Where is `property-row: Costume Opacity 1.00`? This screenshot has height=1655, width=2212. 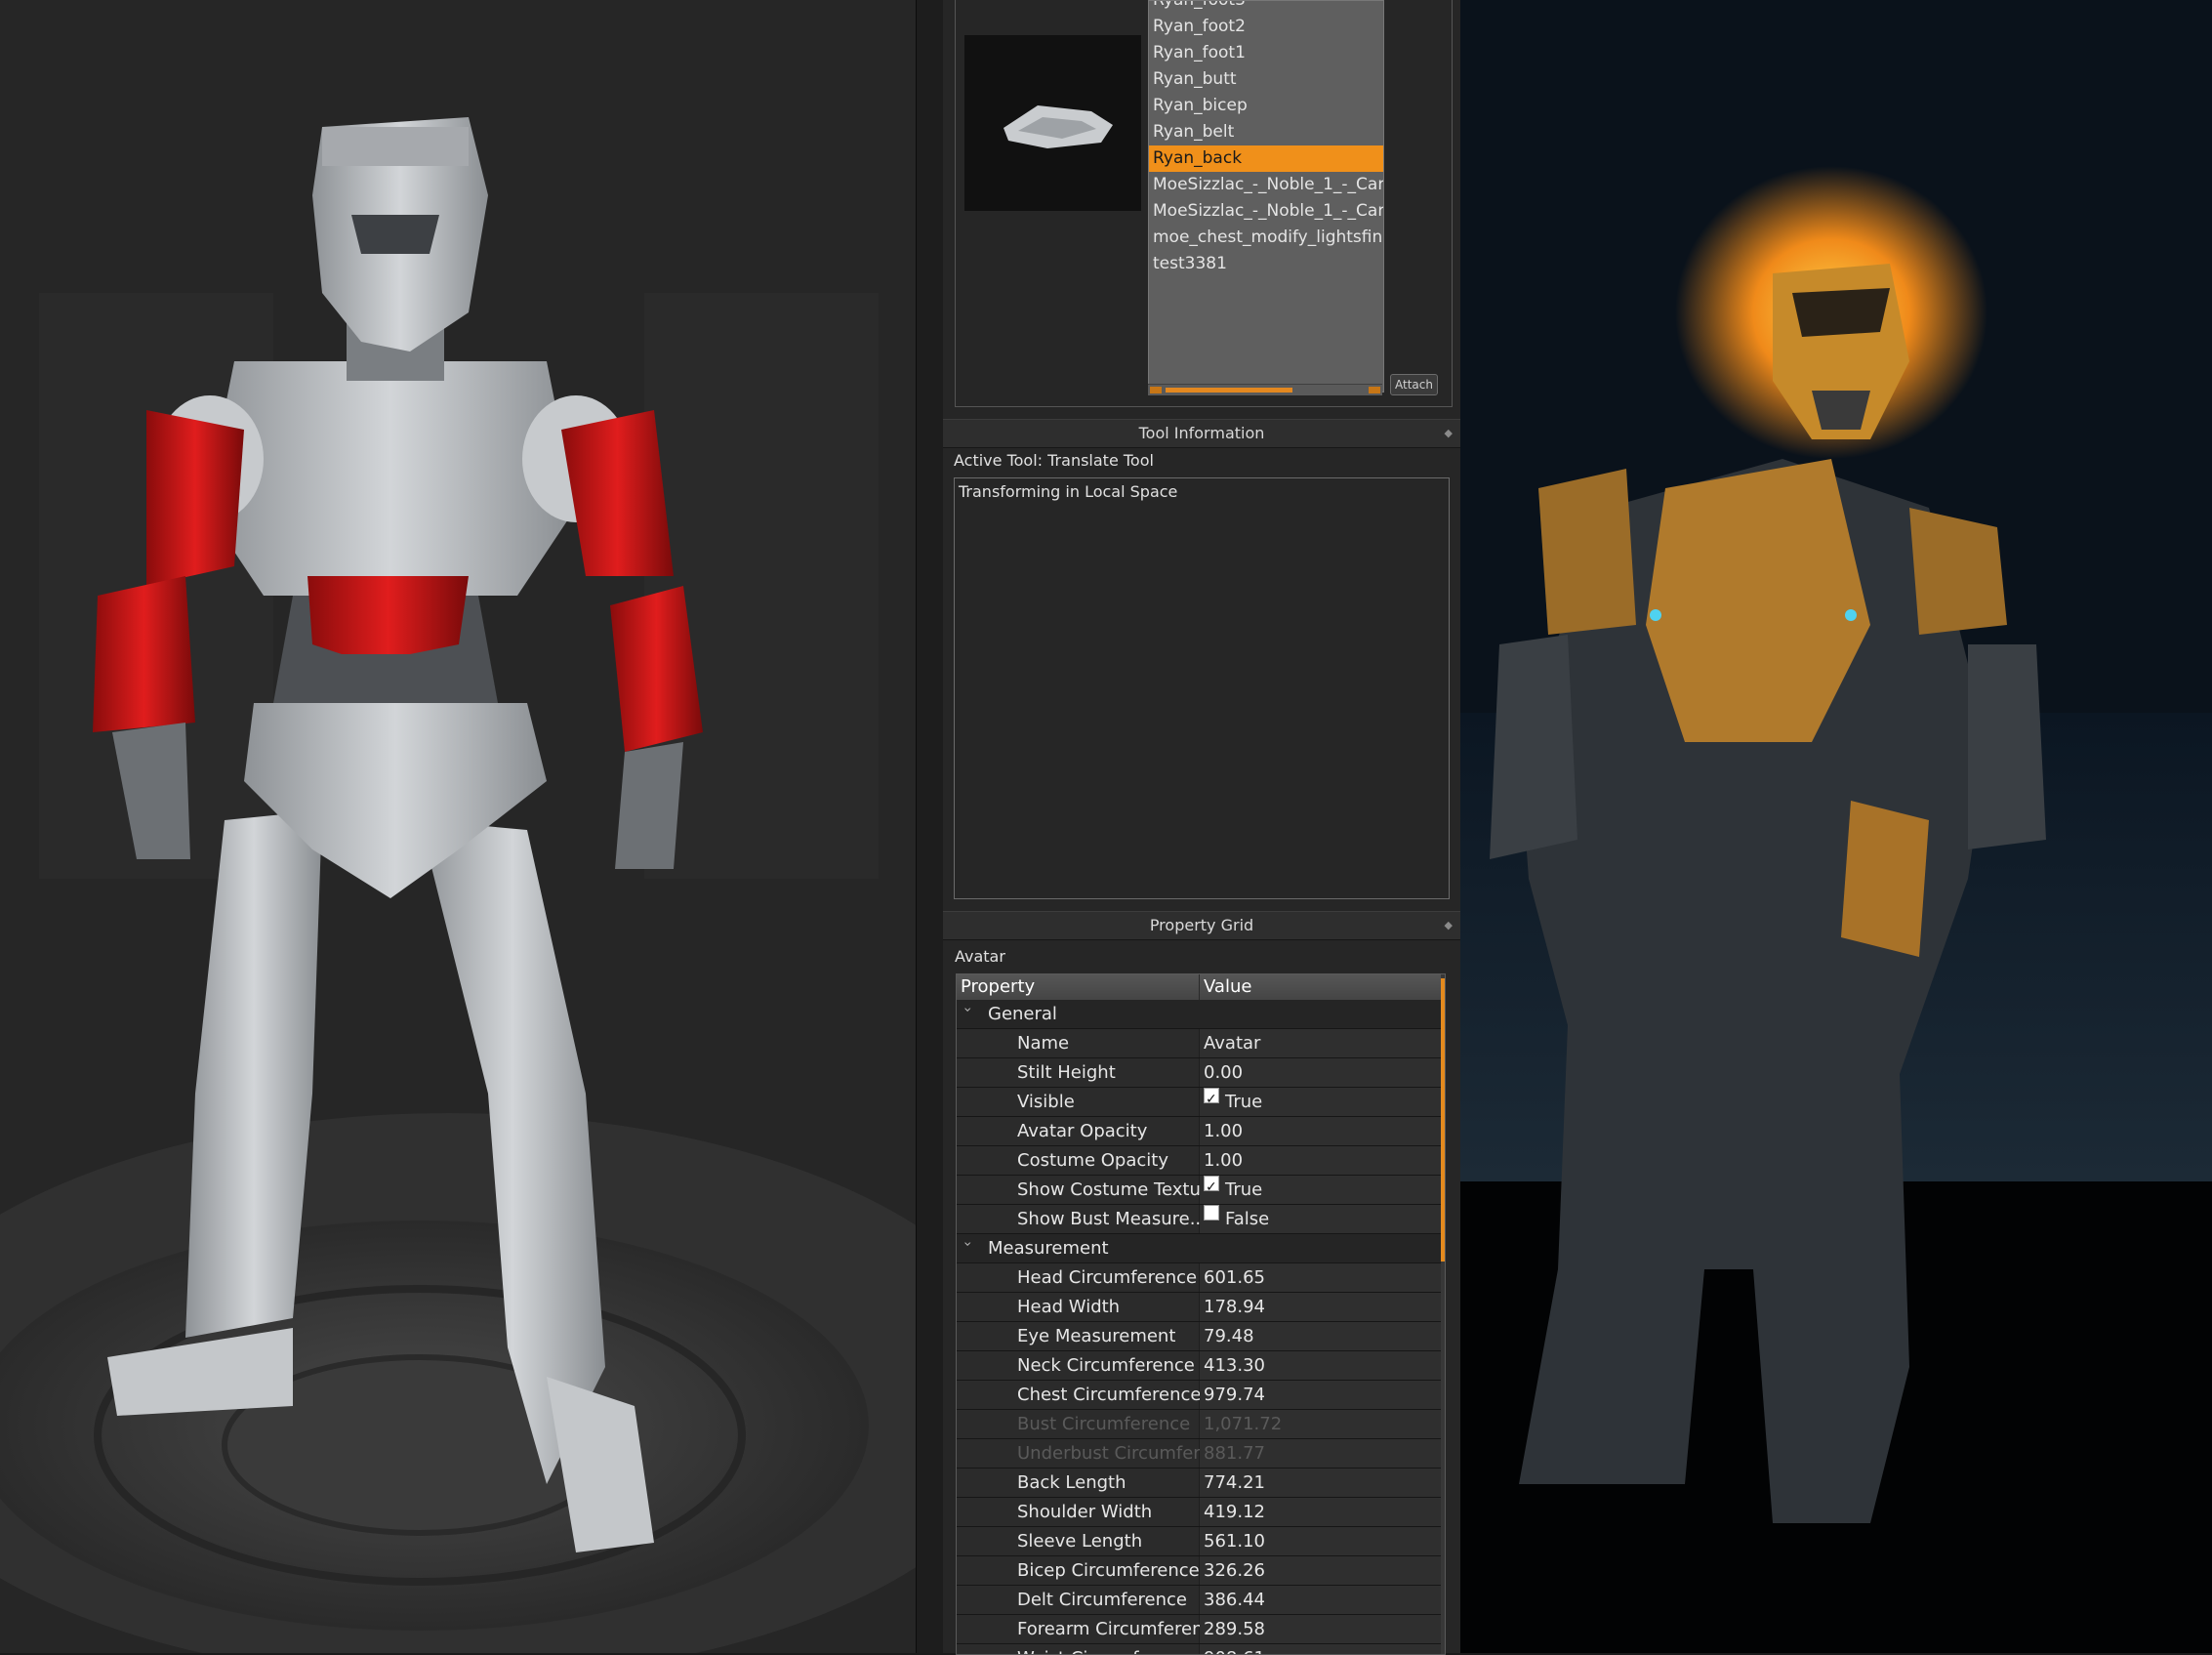
property-row: Costume Opacity 1.00 is located at coordinates (1199, 1161).